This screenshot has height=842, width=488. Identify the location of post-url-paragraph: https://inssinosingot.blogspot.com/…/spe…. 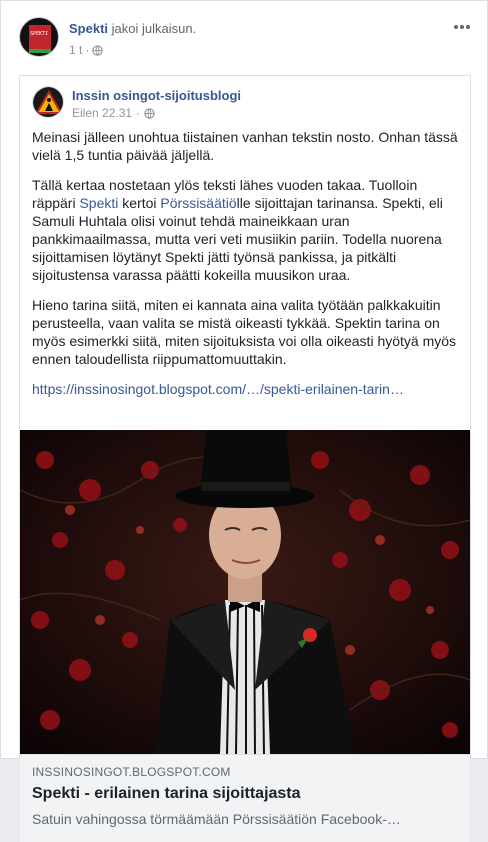
(247, 389).